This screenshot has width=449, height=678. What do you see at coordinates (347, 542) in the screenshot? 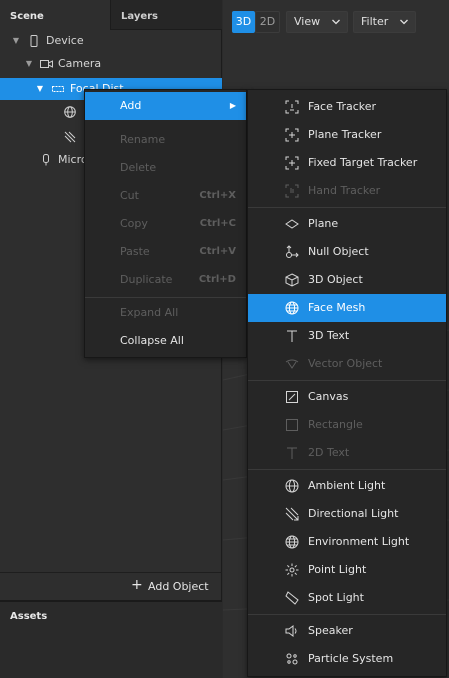
I see `menu-item-environment-light: Environment Light` at bounding box center [347, 542].